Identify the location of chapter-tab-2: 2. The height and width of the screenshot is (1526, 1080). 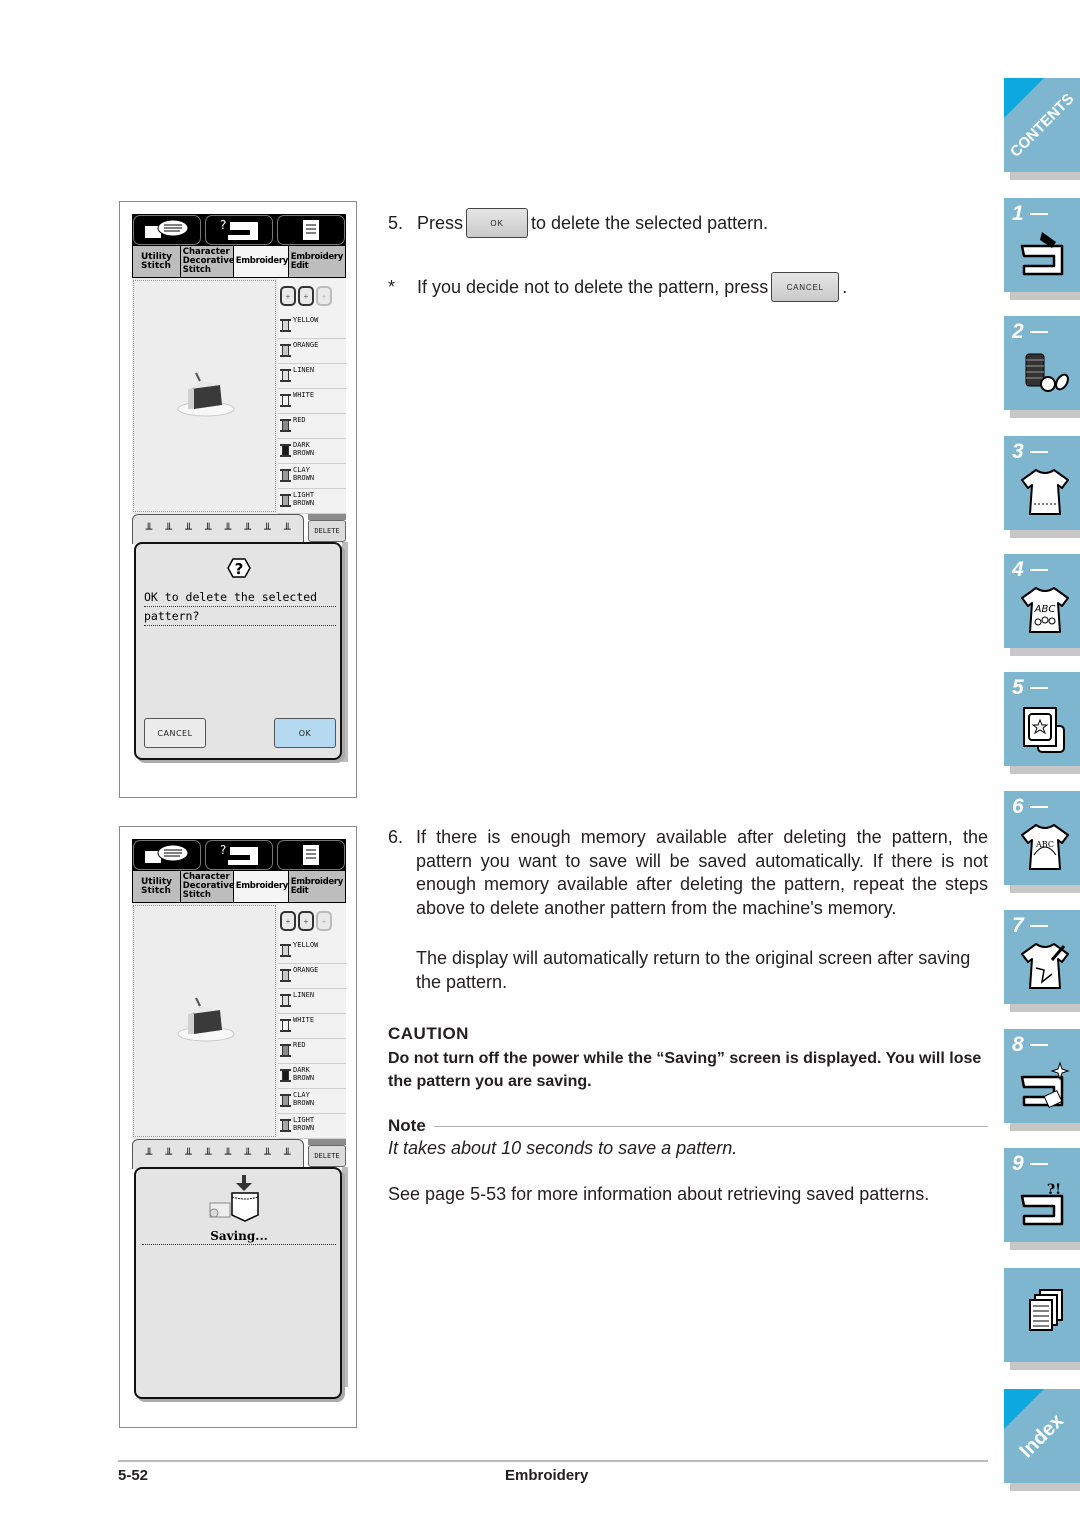
(1042, 367).